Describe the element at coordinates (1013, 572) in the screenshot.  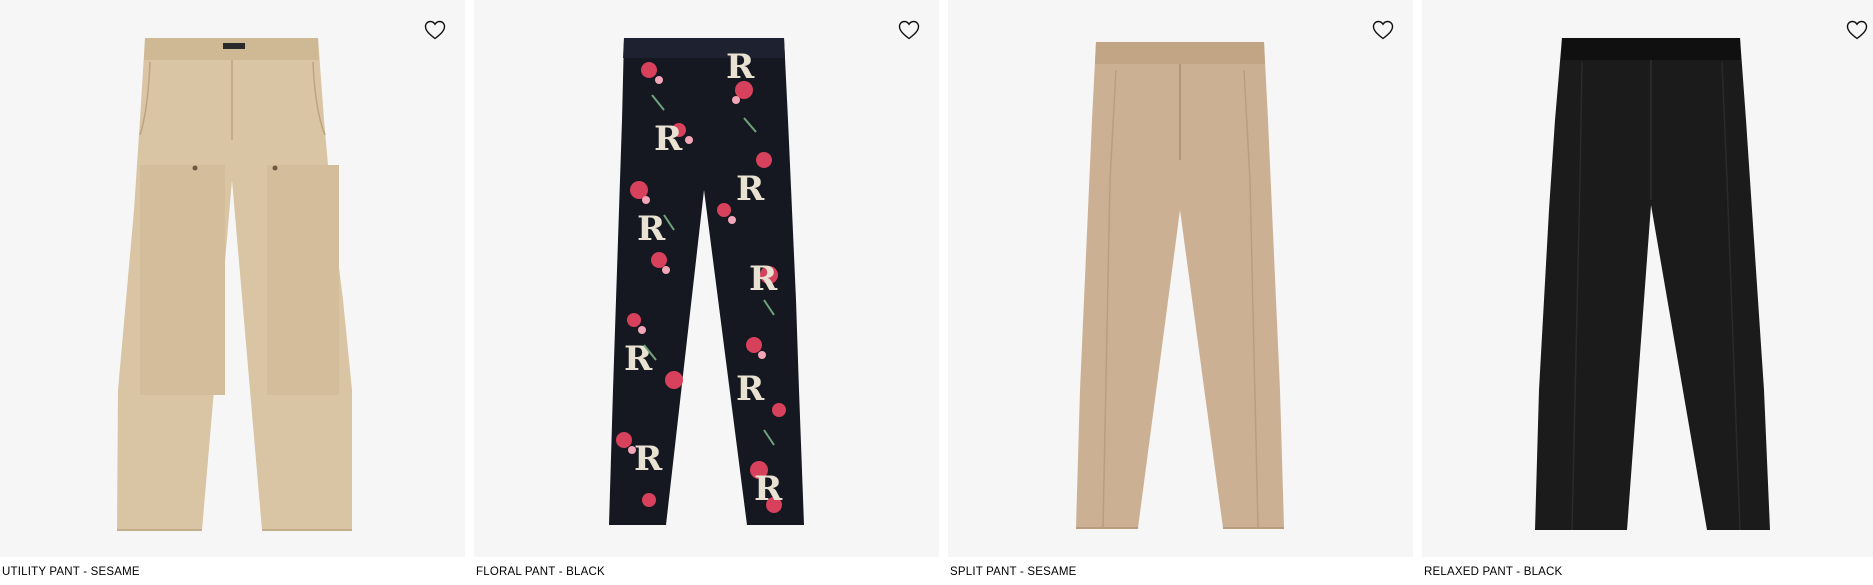
I see `product-title: SPLIT PANT - SESAME` at that location.